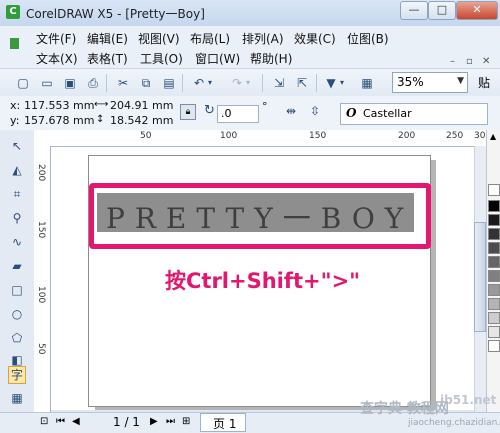  I want to click on zoom-tool-icon: ⚲, so click(17, 218).